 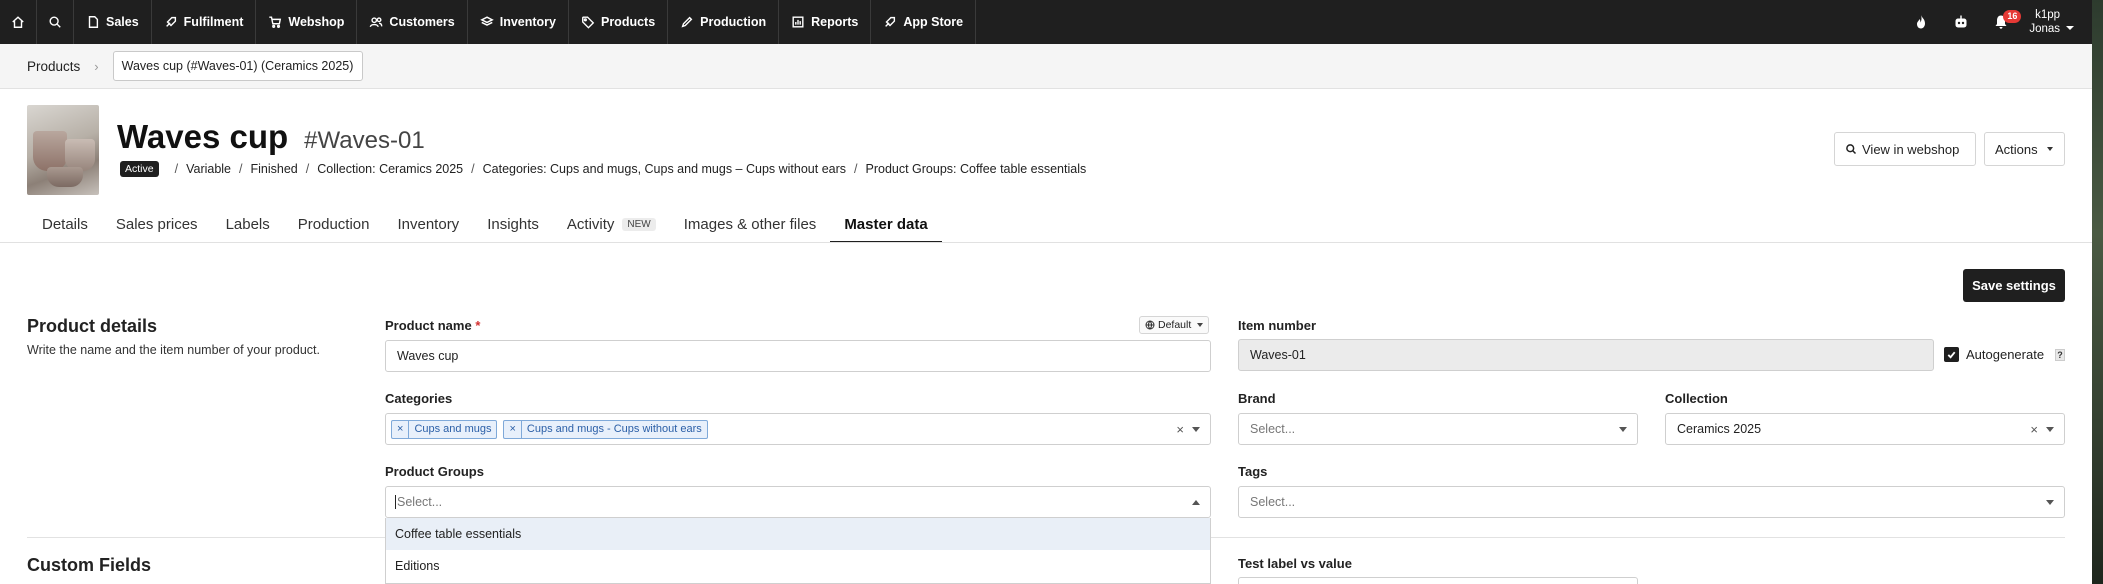 What do you see at coordinates (307, 22) in the screenshot?
I see `nav-webshop: Webshop` at bounding box center [307, 22].